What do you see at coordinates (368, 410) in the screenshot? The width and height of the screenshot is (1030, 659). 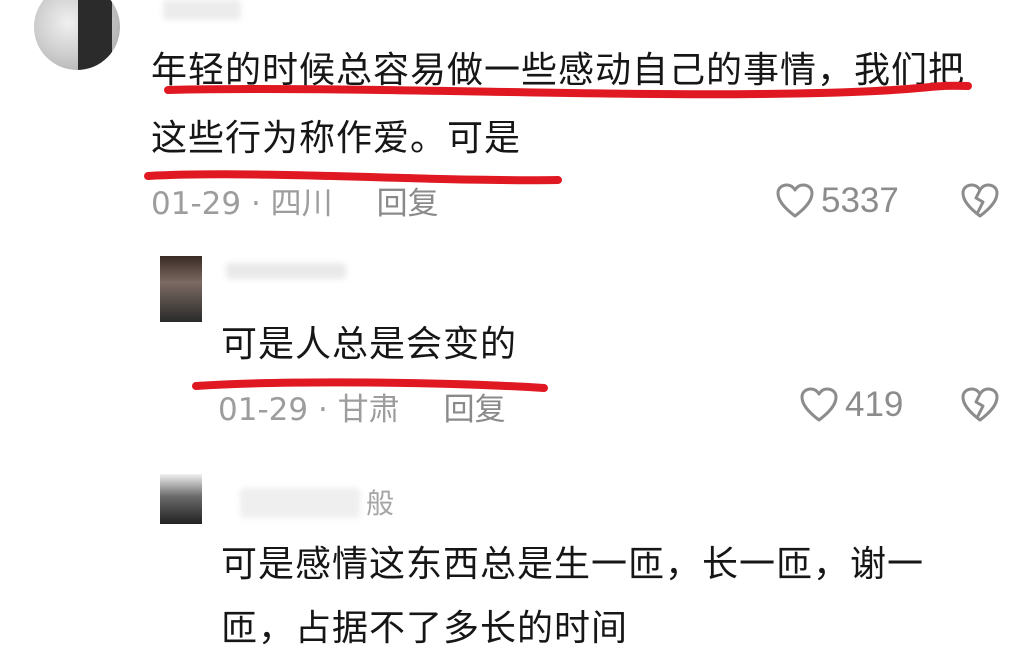 I see `reply-location: 甘肃` at bounding box center [368, 410].